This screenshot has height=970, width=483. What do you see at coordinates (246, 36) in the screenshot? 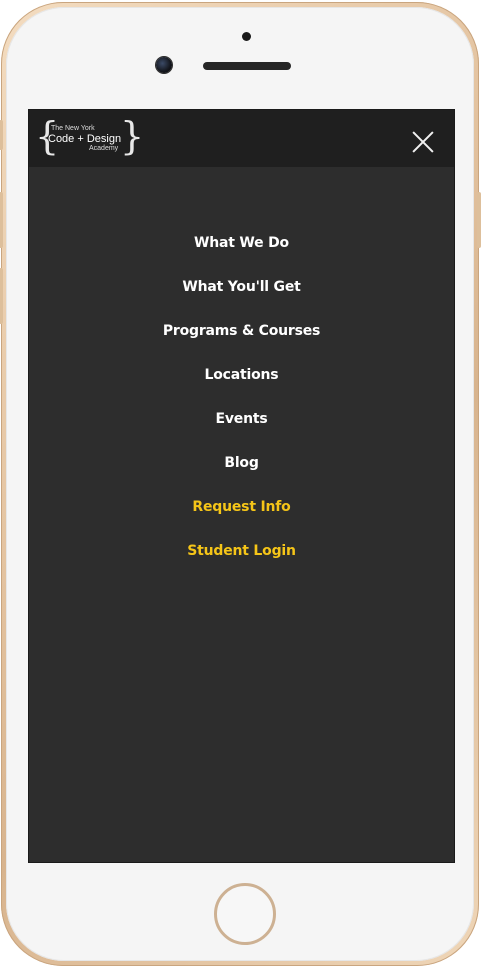
I see `proximity-sensor` at bounding box center [246, 36].